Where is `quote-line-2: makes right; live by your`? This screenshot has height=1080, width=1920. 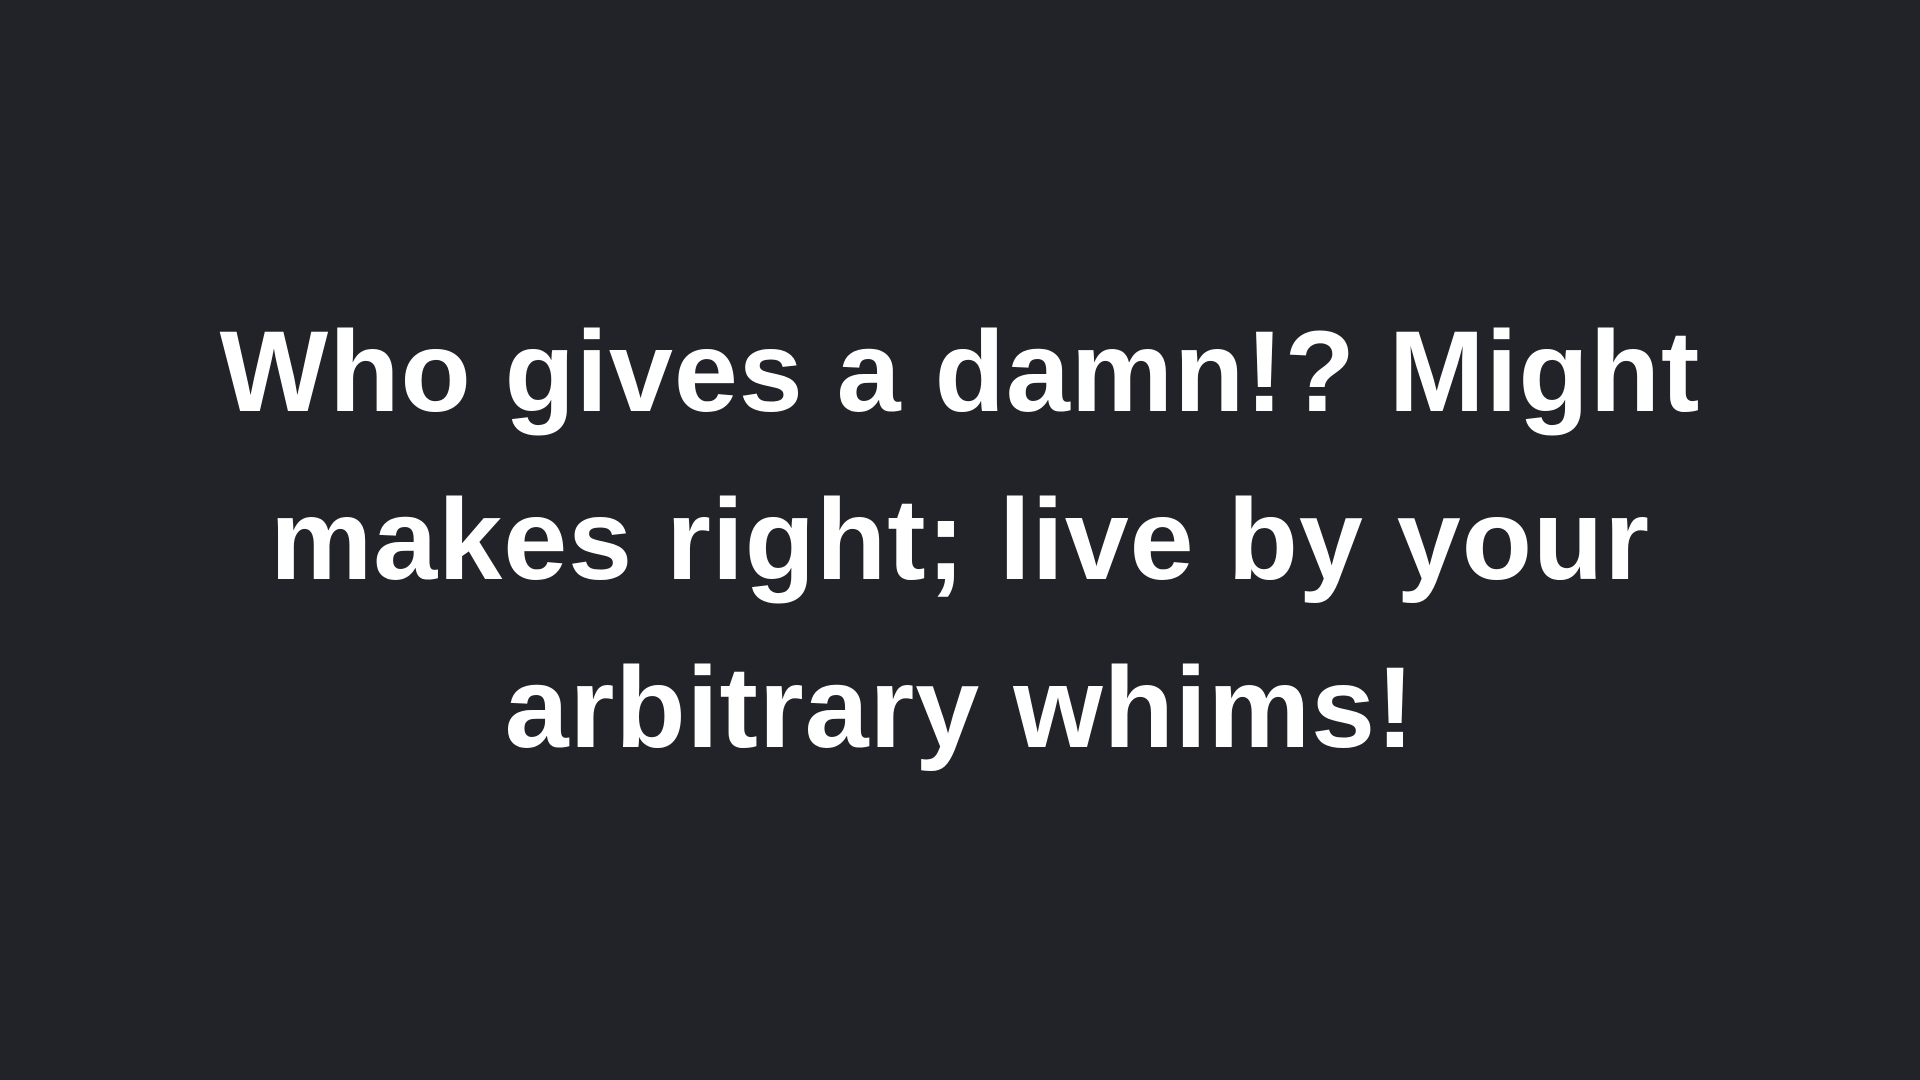
quote-line-2: makes right; live by your is located at coordinates (960, 540).